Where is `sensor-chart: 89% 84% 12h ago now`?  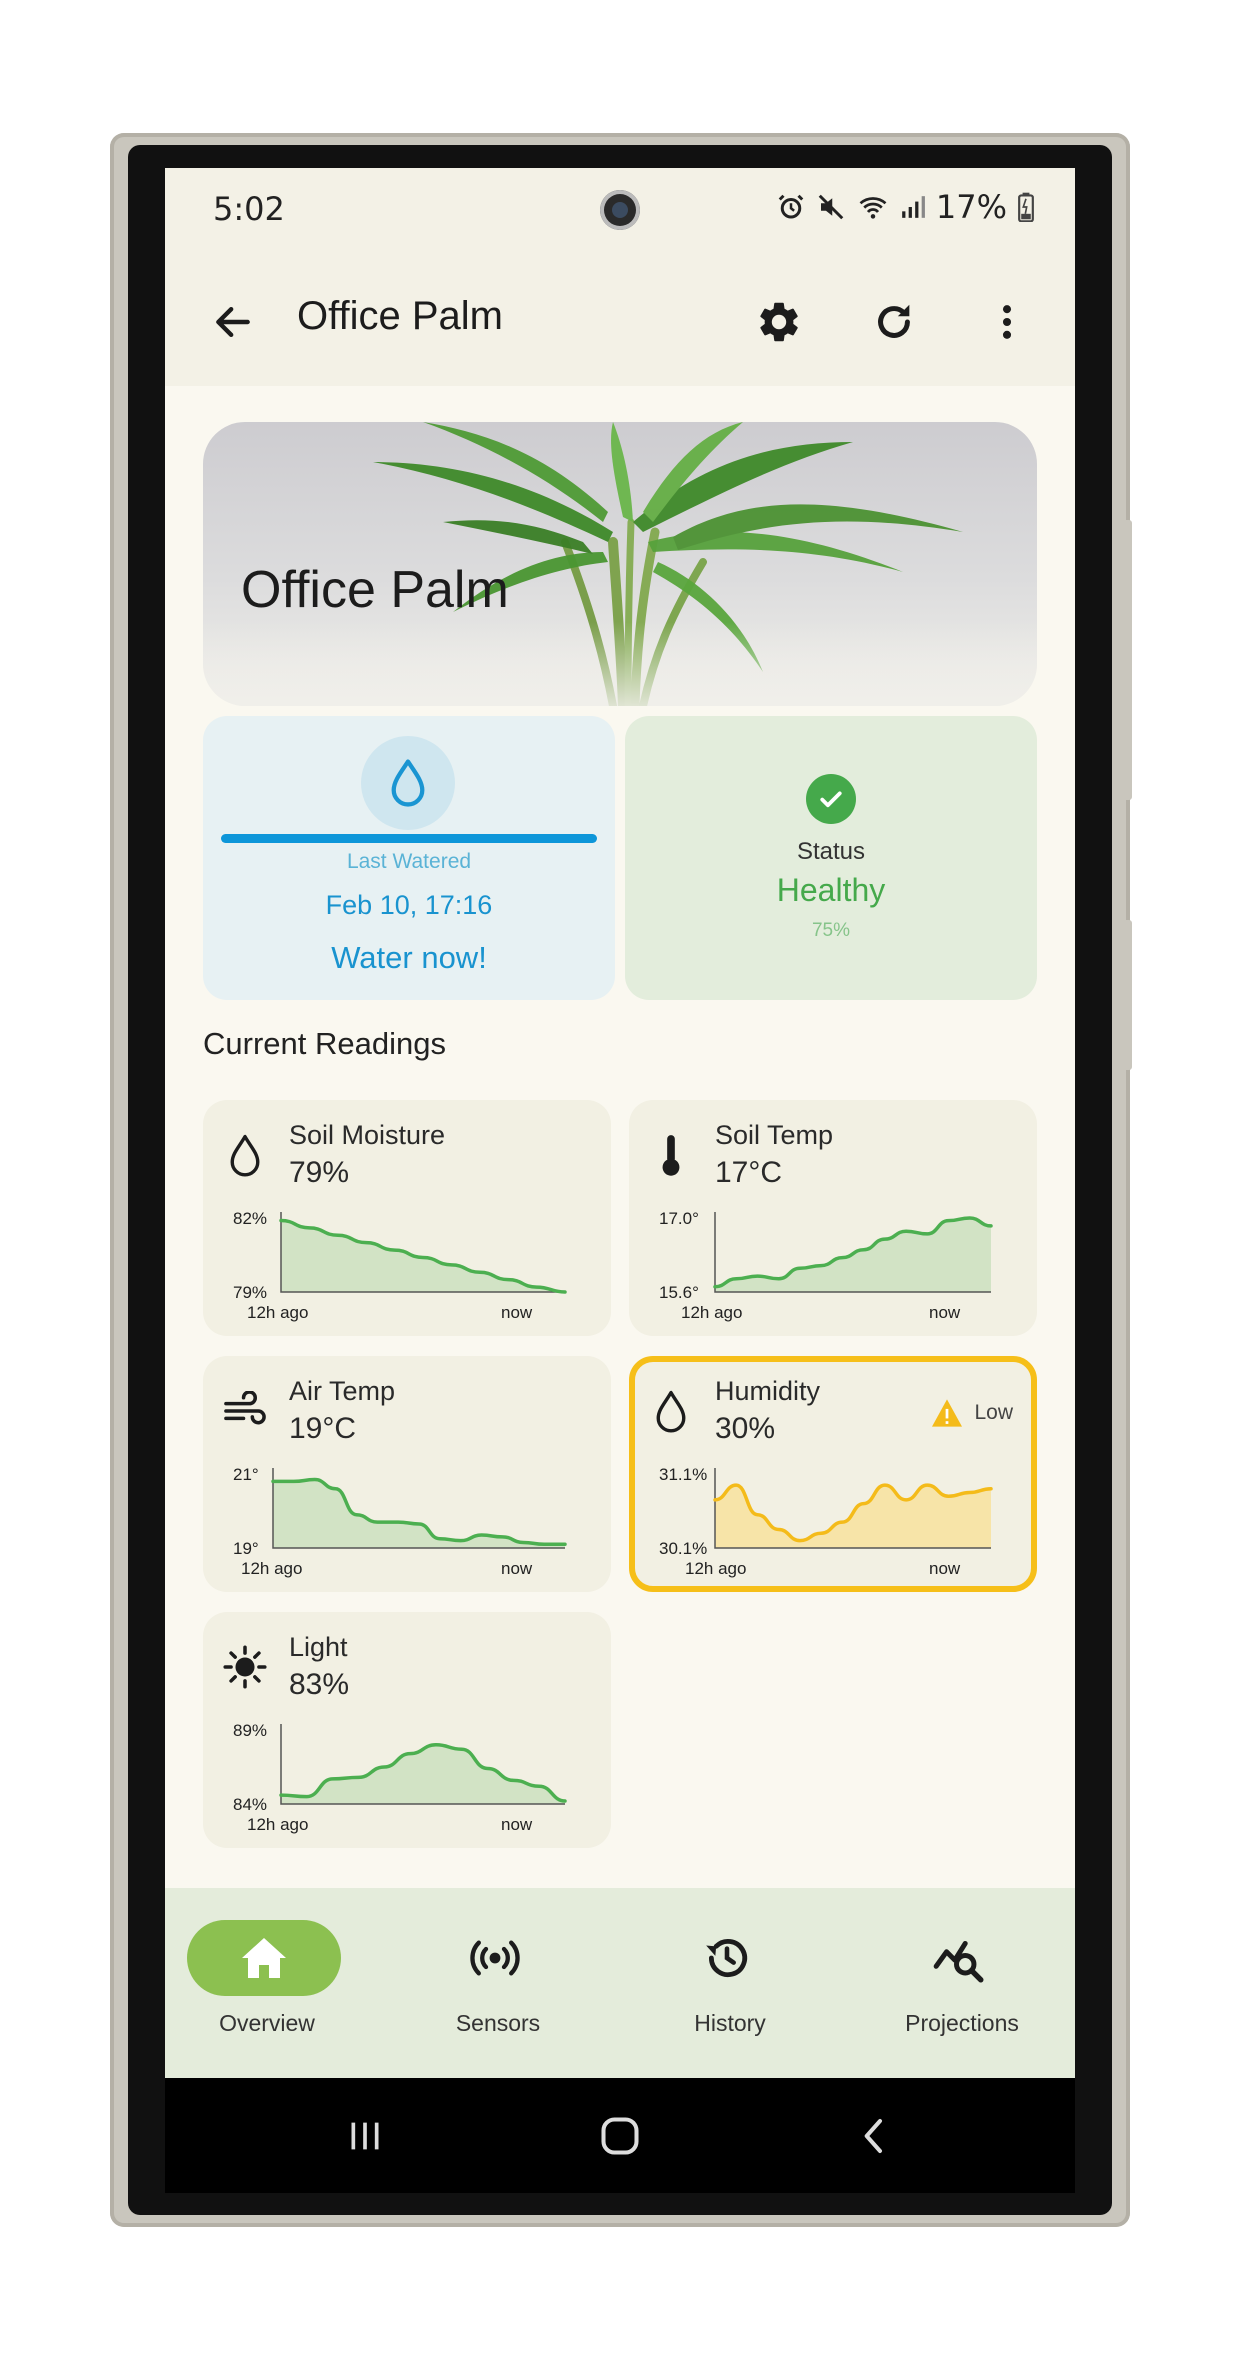
sensor-chart: 89% 84% 12h ago now is located at coordinates (400, 1777).